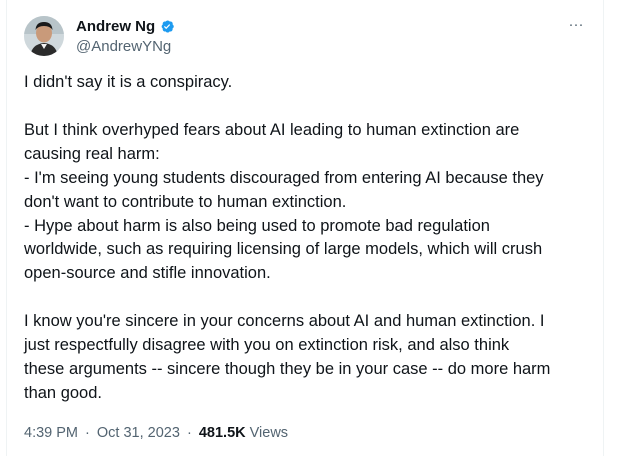  I want to click on tweet-time: 4:39 PM, so click(51, 433).